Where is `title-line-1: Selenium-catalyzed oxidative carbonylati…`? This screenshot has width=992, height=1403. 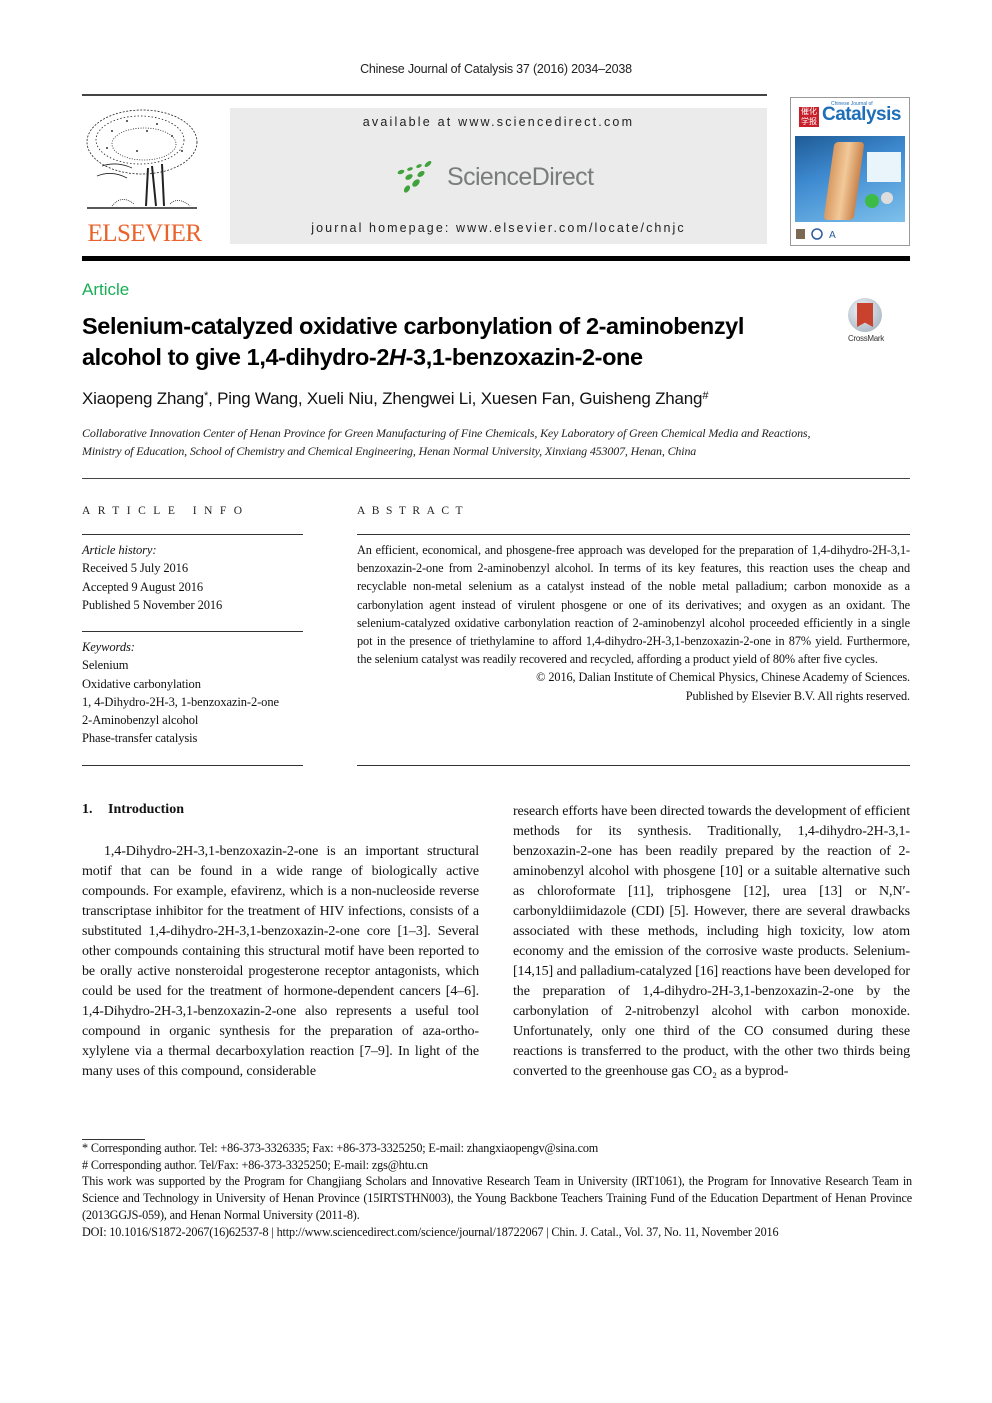 title-line-1: Selenium-catalyzed oxidative carbonylati… is located at coordinates (413, 326).